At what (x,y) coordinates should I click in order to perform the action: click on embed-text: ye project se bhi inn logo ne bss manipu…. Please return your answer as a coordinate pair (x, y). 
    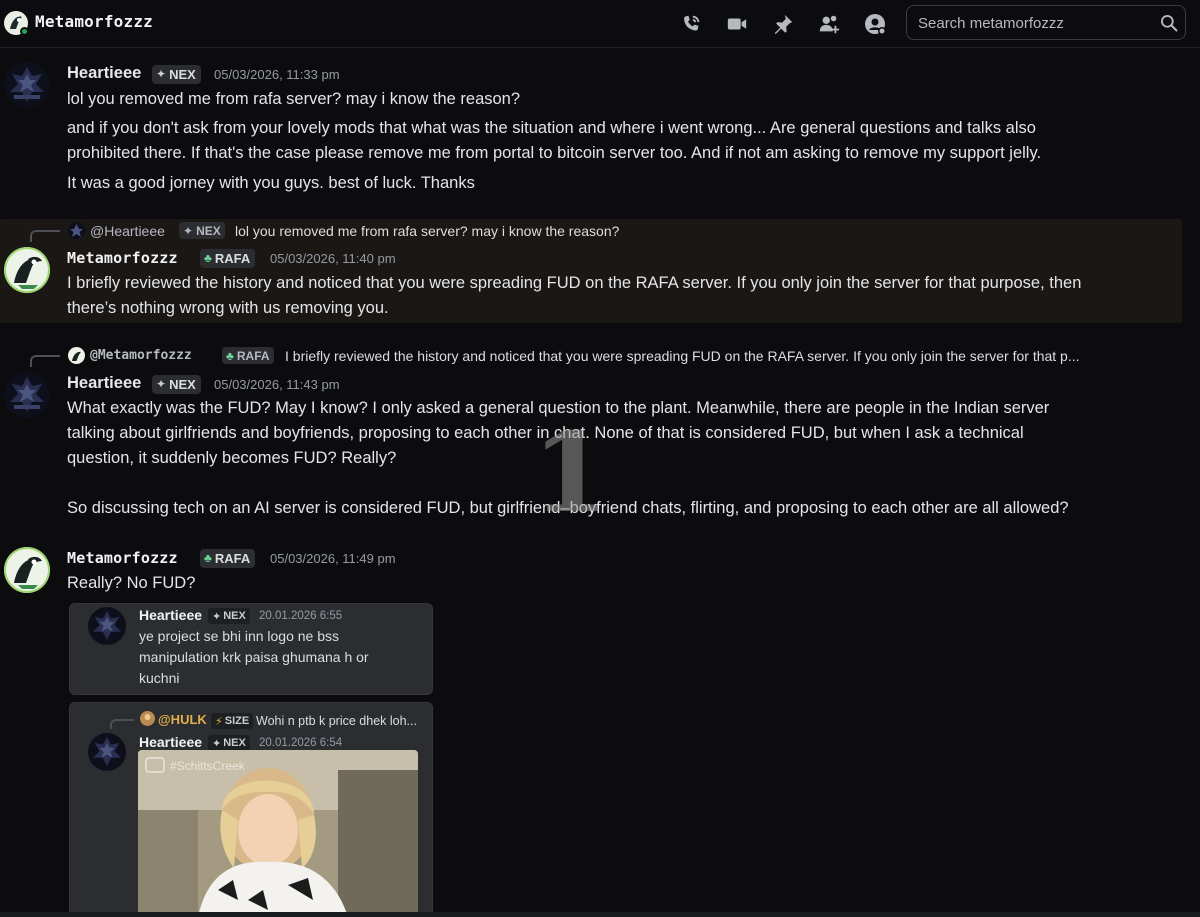
    Looking at the image, I should click on (254, 657).